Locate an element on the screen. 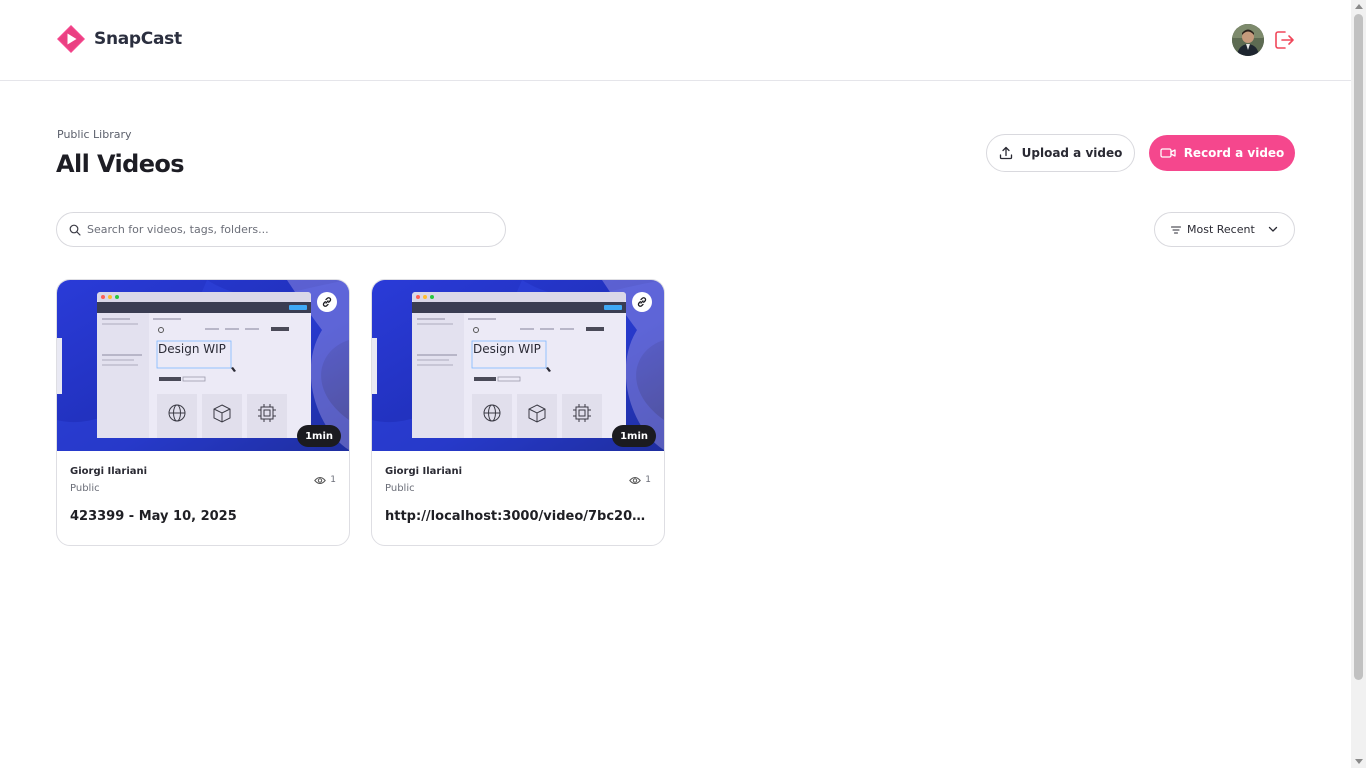 This screenshot has height=768, width=1366. sort-lines-icon is located at coordinates (1176, 229).